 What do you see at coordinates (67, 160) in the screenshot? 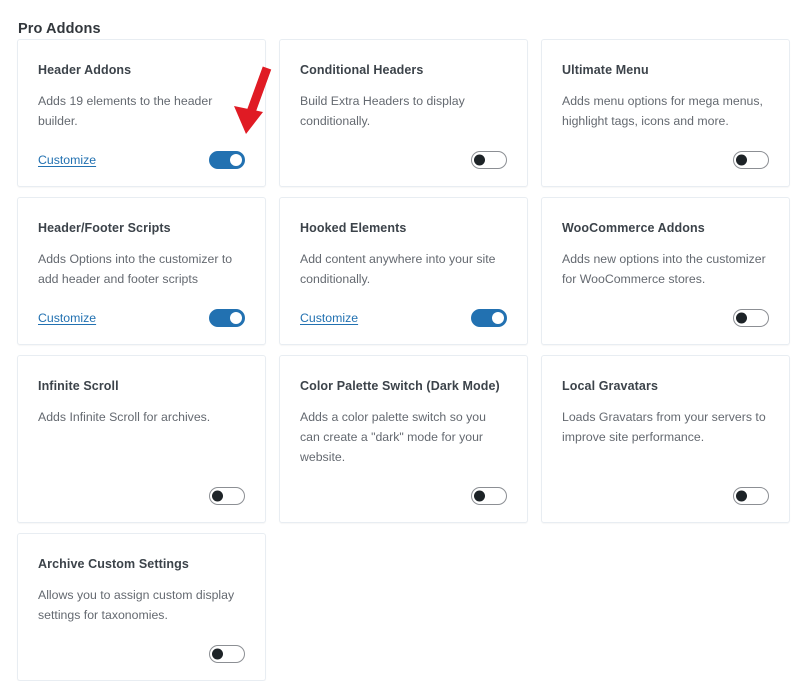
I see `customize-link-header-addons: Customize` at bounding box center [67, 160].